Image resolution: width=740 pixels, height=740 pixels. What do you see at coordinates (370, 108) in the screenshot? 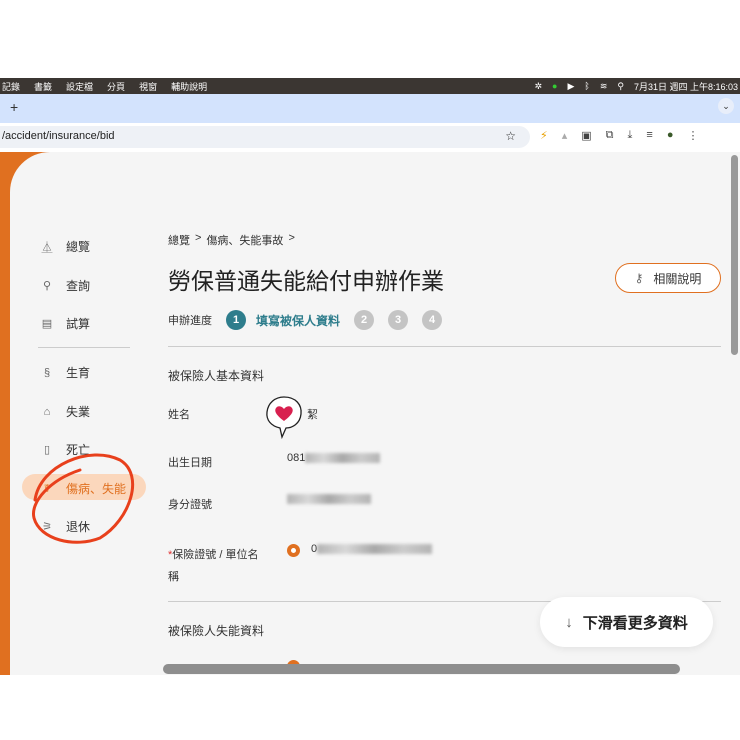
I see `tab-bar: + ⌄` at bounding box center [370, 108].